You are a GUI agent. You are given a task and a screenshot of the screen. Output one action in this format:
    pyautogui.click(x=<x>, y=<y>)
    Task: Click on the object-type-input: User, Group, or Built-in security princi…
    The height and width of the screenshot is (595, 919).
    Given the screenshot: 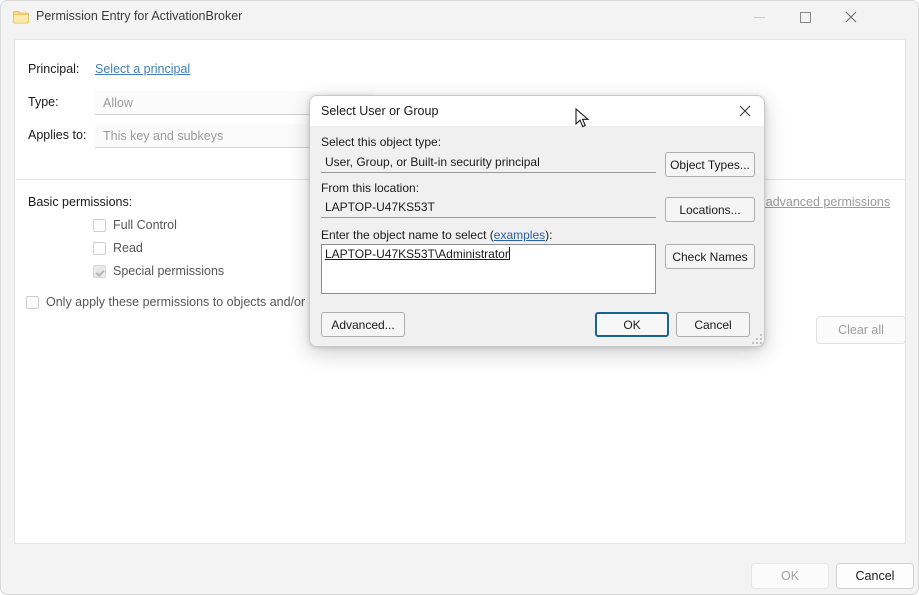 What is the action you would take?
    pyautogui.click(x=488, y=162)
    